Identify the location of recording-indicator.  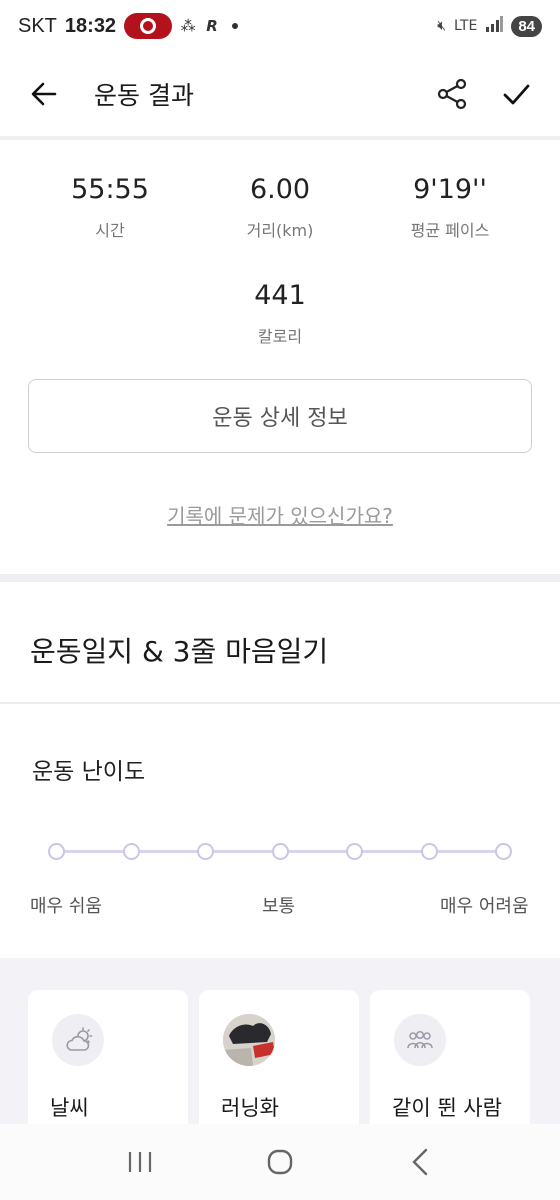
(148, 26).